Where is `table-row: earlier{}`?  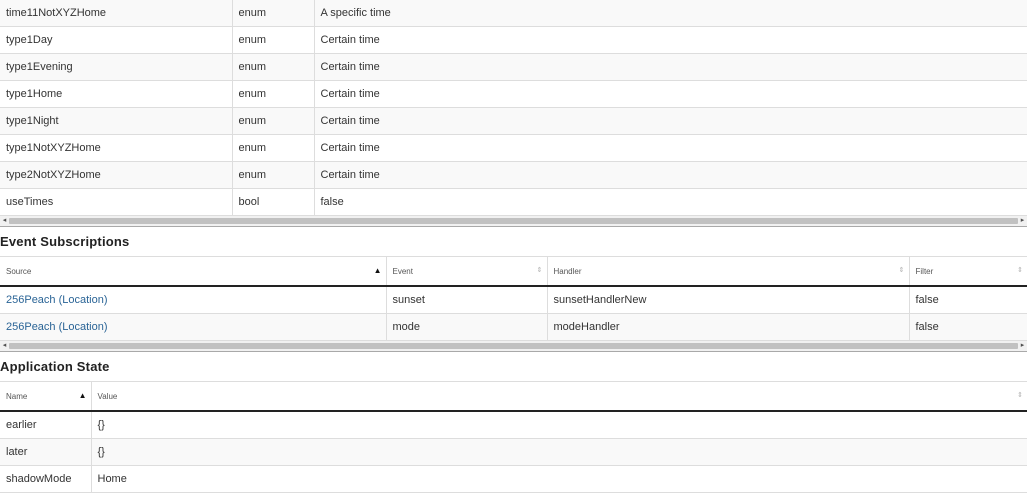 table-row: earlier{} is located at coordinates (513, 425).